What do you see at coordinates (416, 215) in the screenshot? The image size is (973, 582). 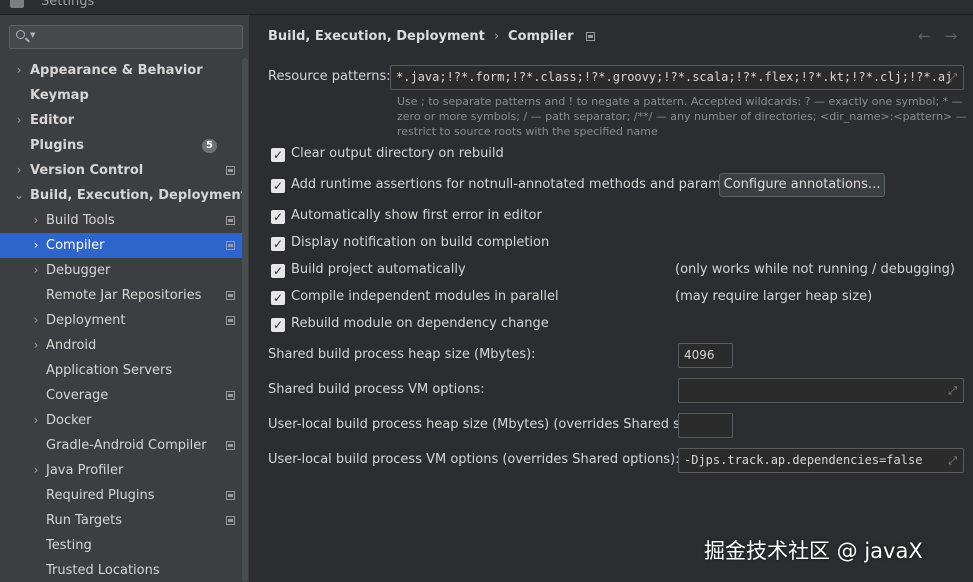 I see `option-label: Automatically show first error in editor` at bounding box center [416, 215].